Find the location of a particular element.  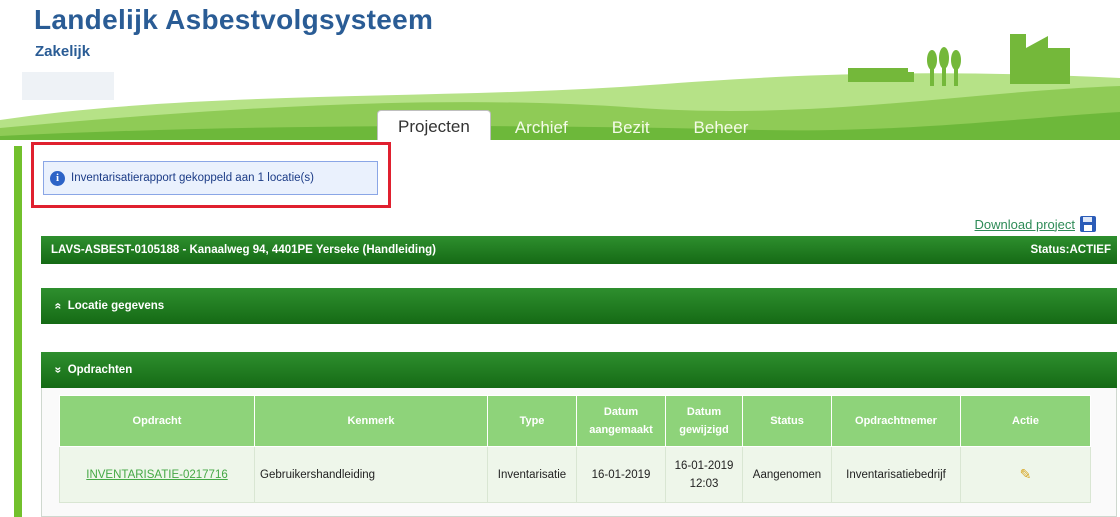

chevron-down-icon: » is located at coordinates (58, 370).